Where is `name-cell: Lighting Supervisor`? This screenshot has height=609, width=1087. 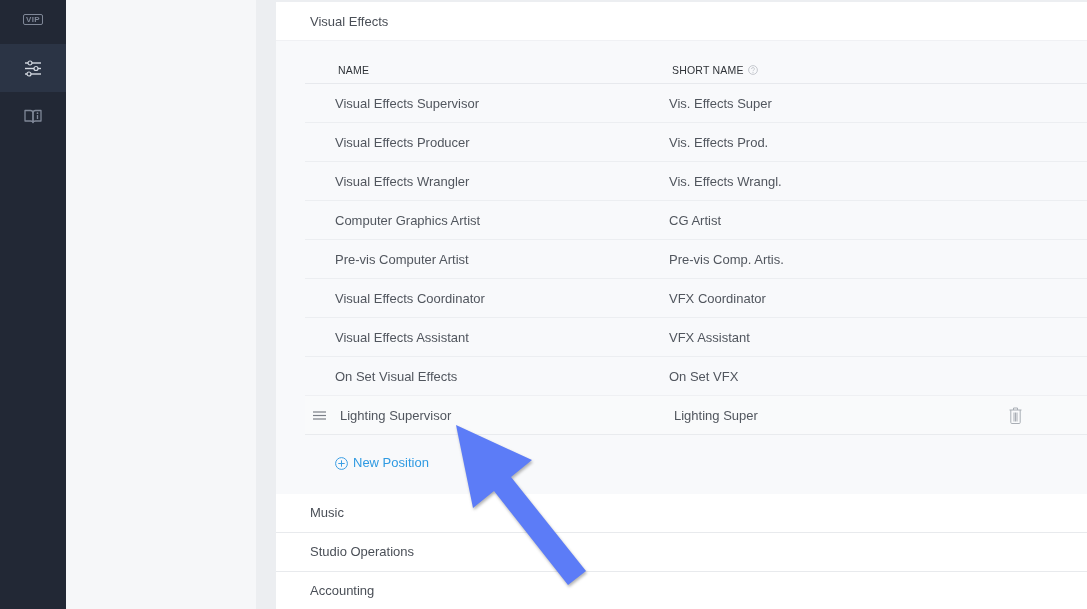
name-cell: Lighting Supervisor is located at coordinates (396, 415).